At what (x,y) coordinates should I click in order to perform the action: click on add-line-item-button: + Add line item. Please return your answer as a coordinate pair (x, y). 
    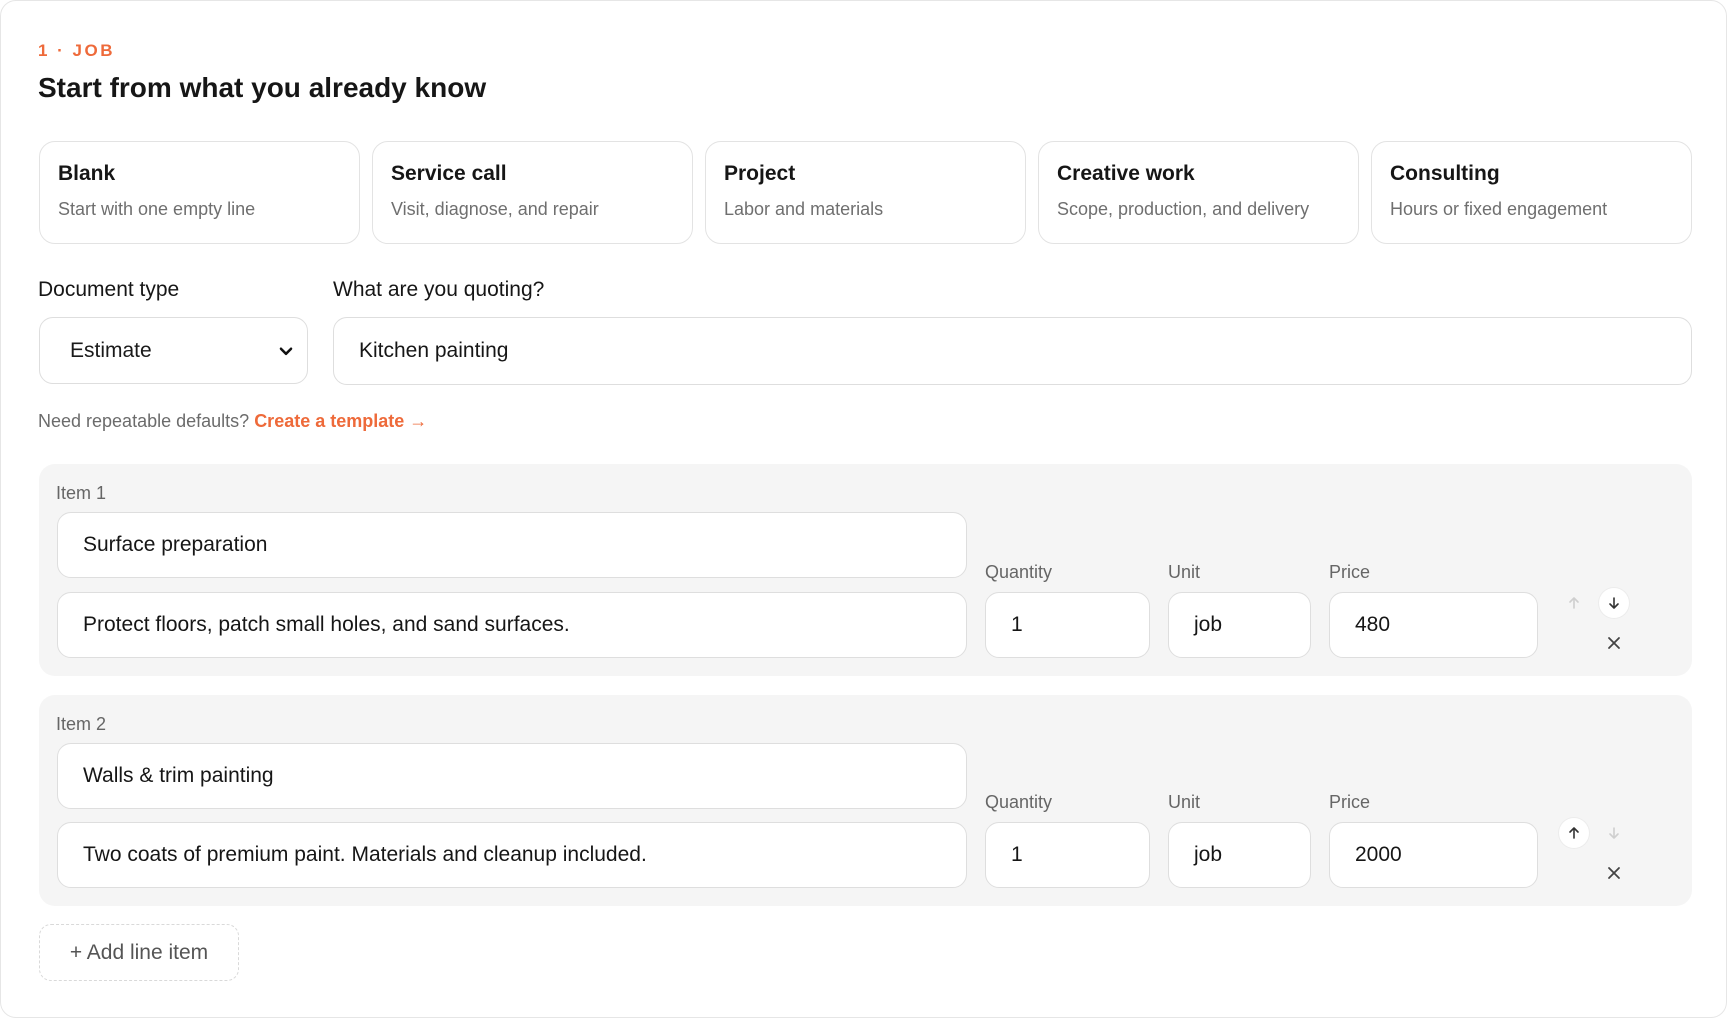
    Looking at the image, I should click on (139, 952).